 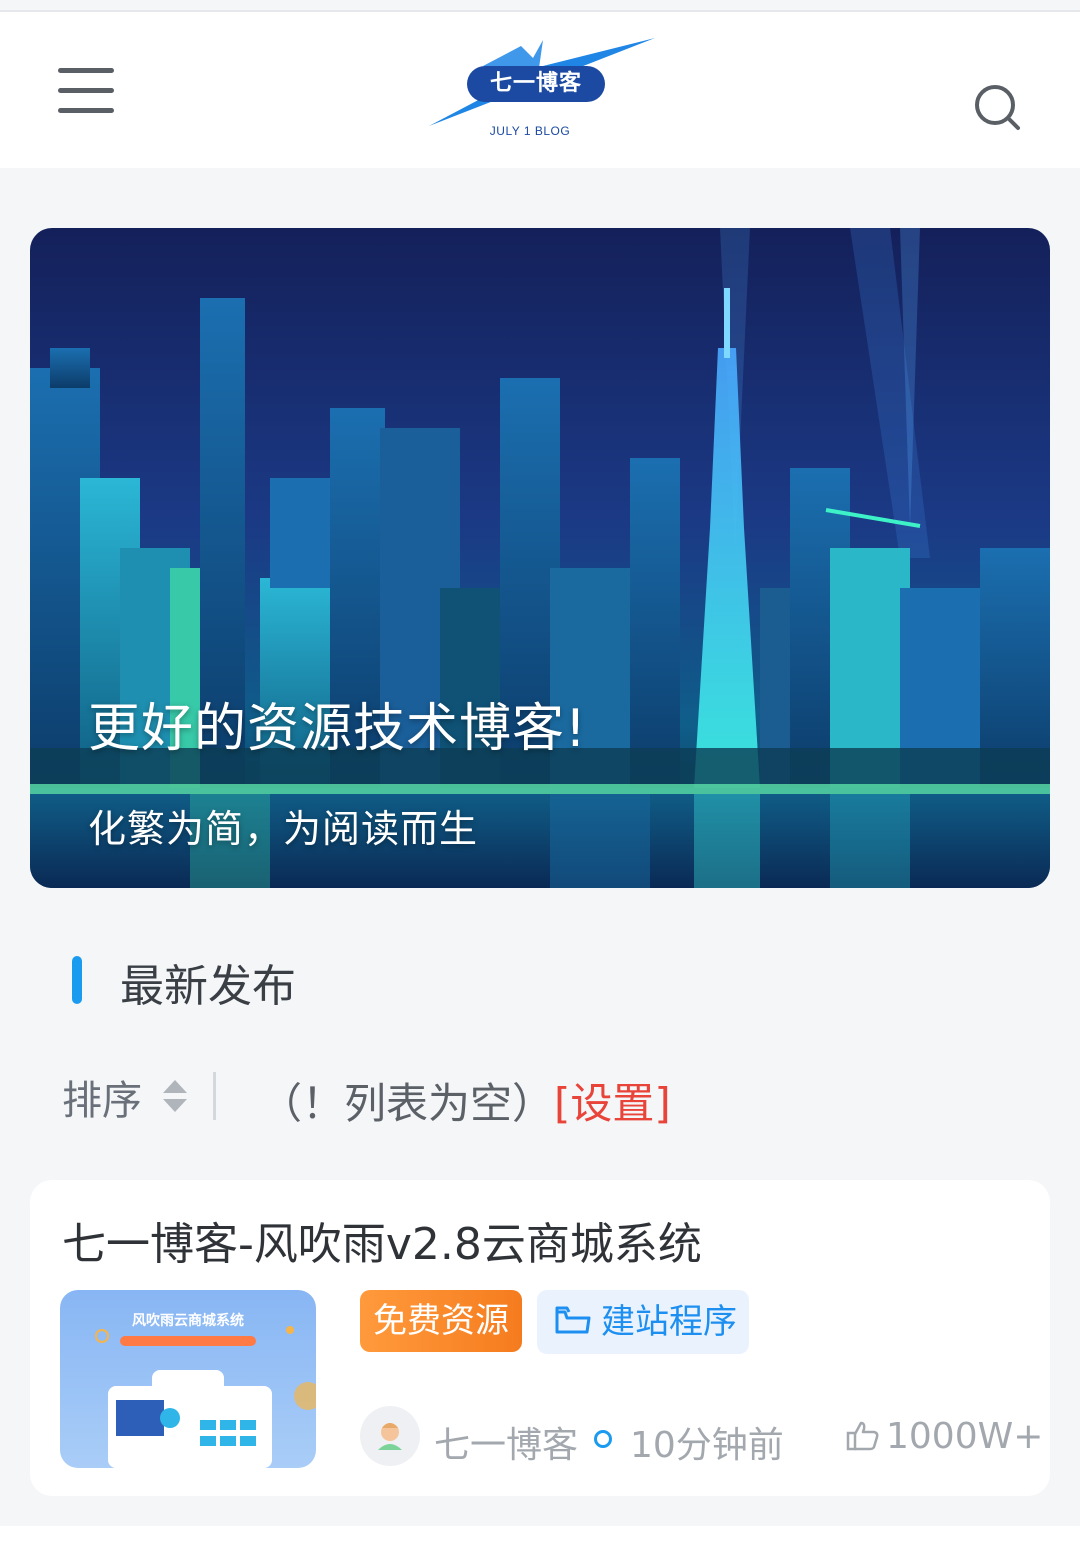 I want to click on phone-mockups-illustration, so click(x=205, y=1397).